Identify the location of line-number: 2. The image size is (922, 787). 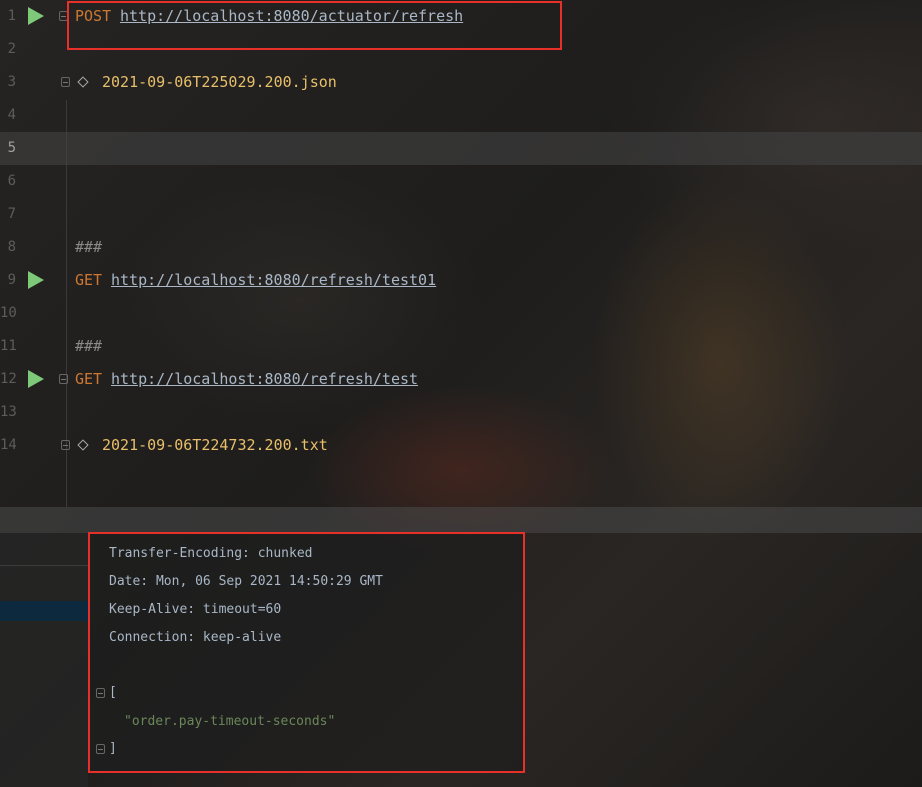
(11, 49).